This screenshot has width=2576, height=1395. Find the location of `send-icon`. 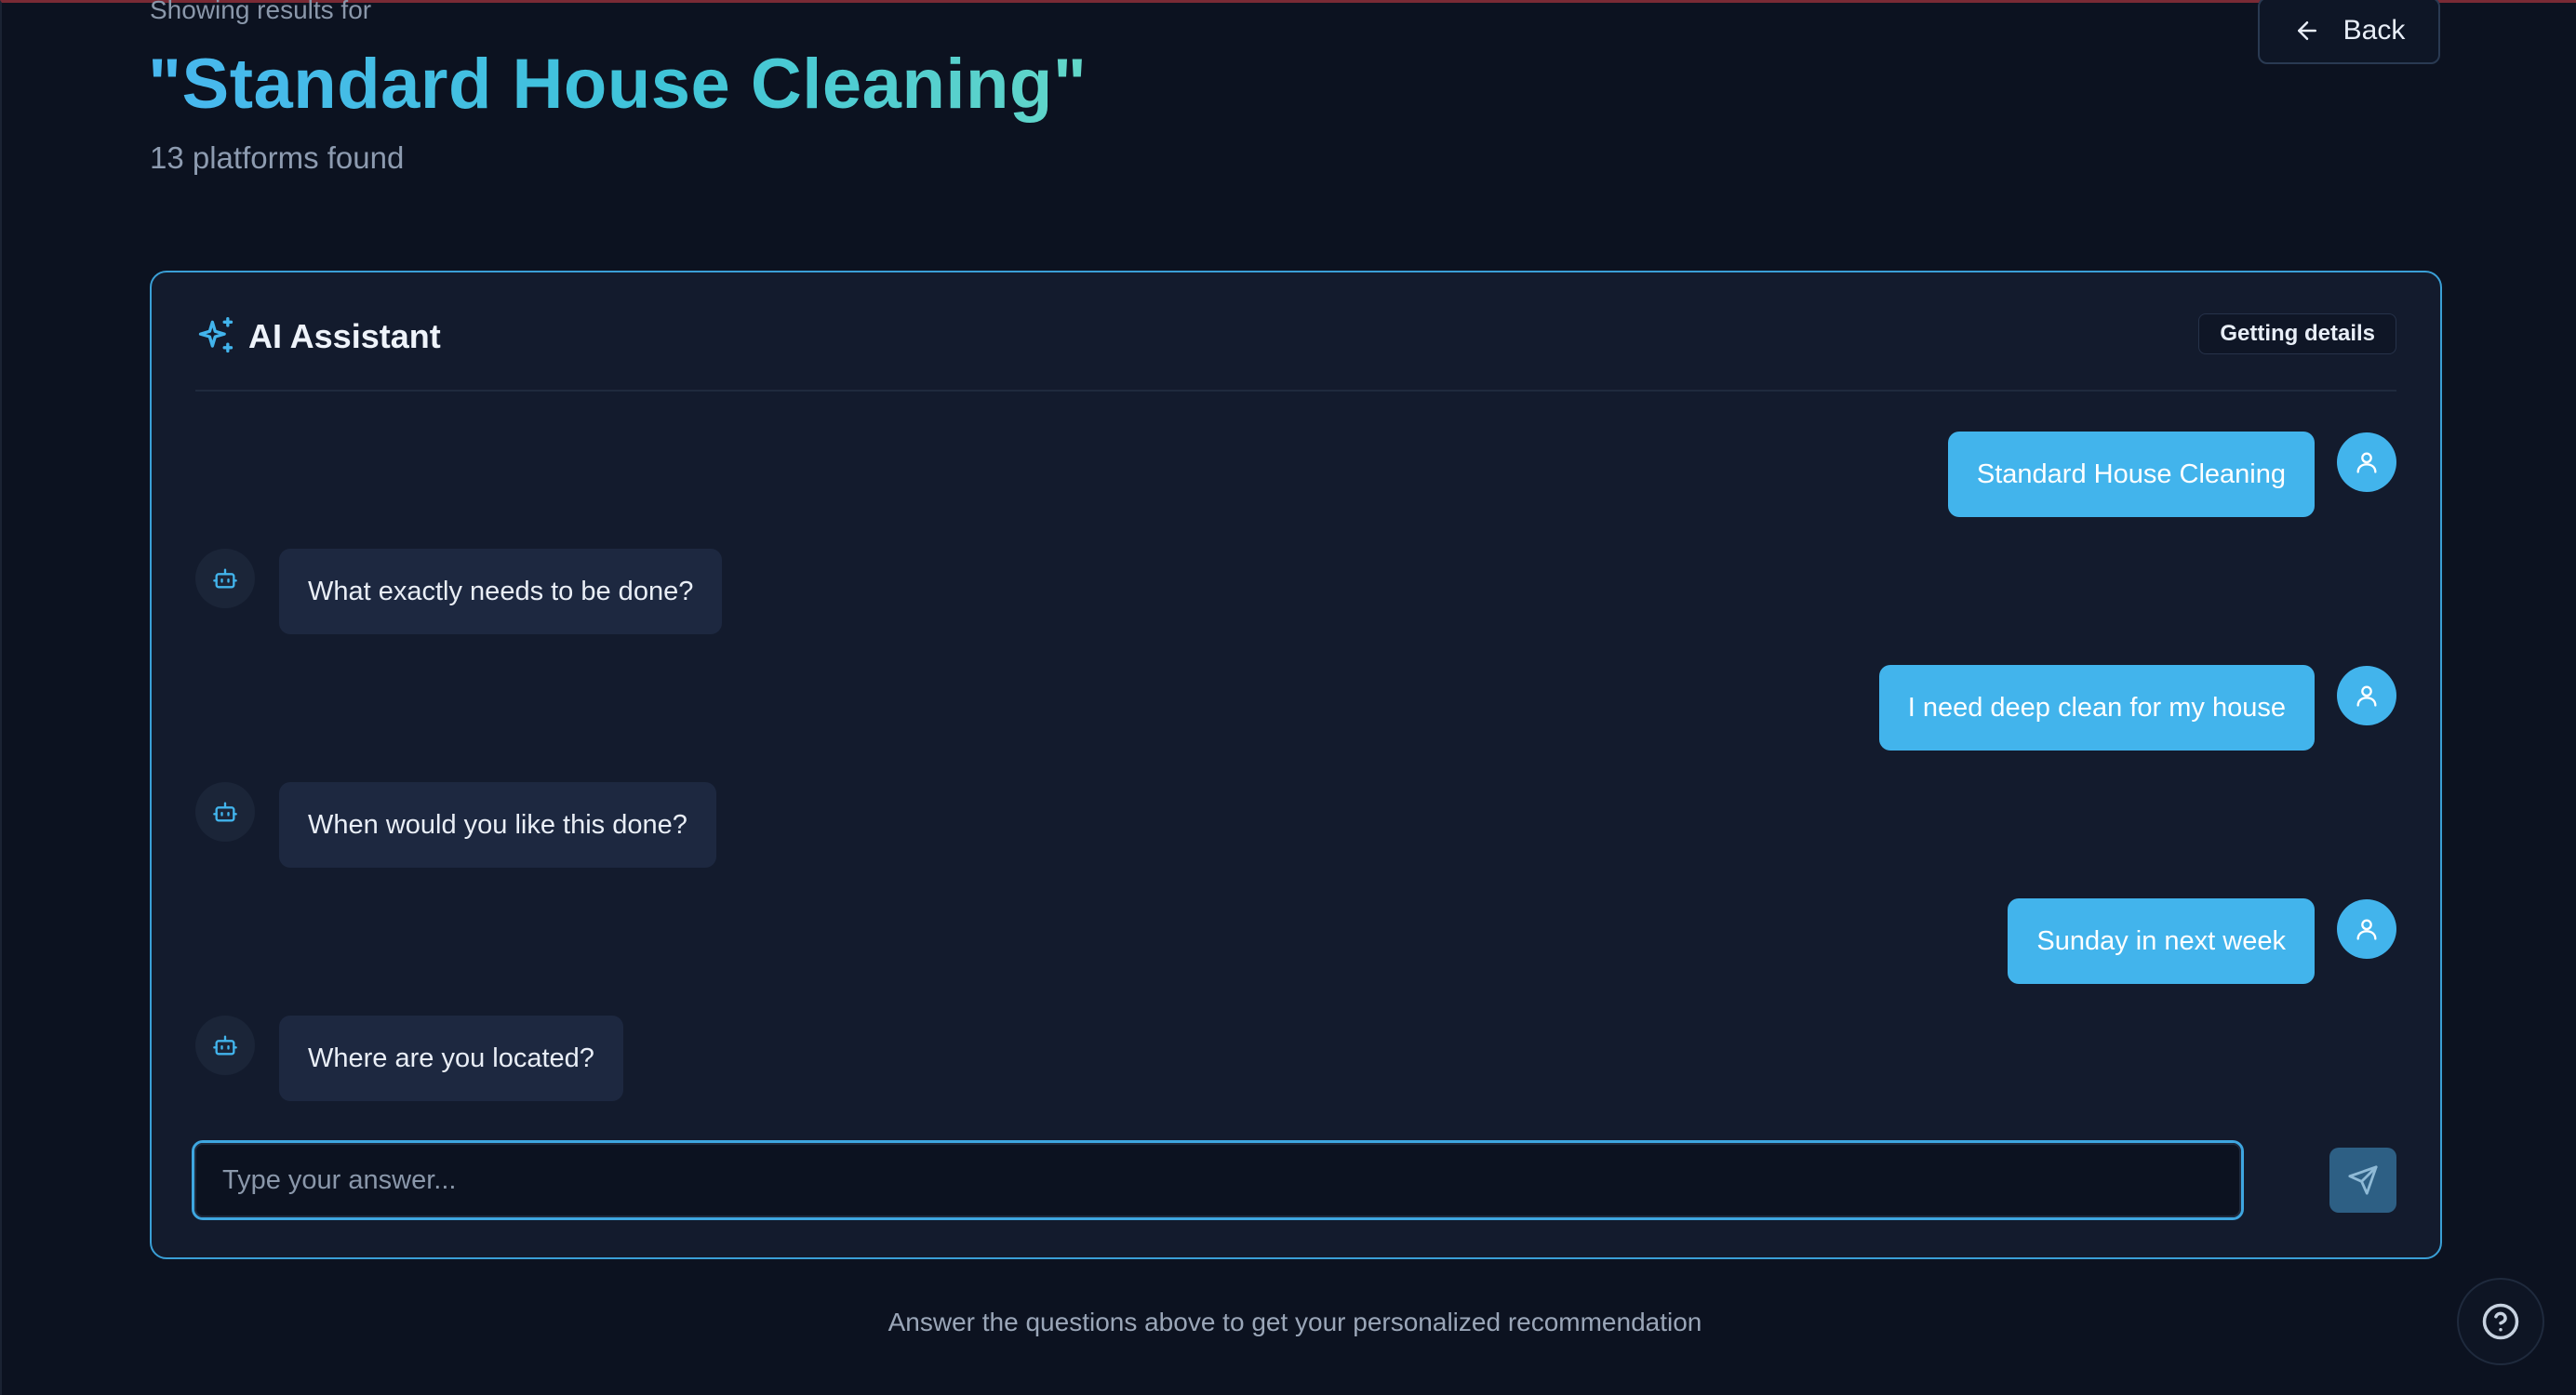

send-icon is located at coordinates (2363, 1180).